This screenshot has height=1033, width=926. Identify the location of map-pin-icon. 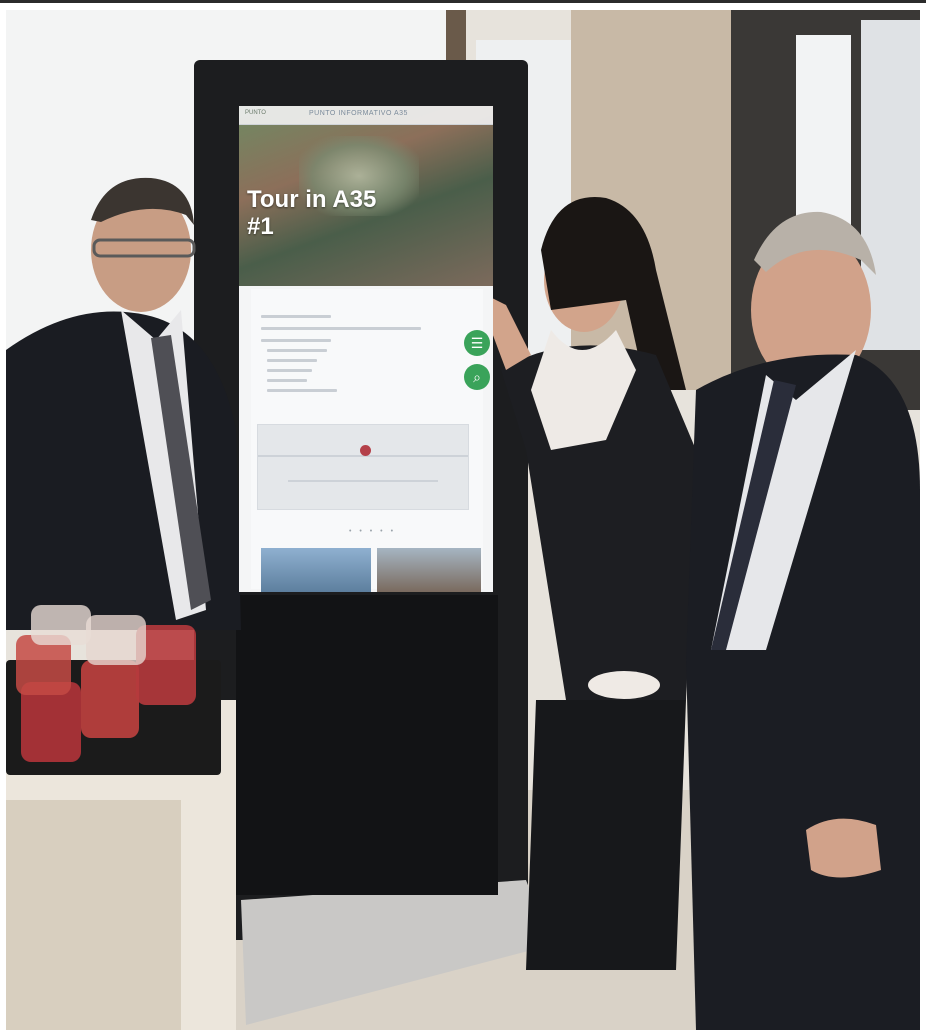
(365, 450).